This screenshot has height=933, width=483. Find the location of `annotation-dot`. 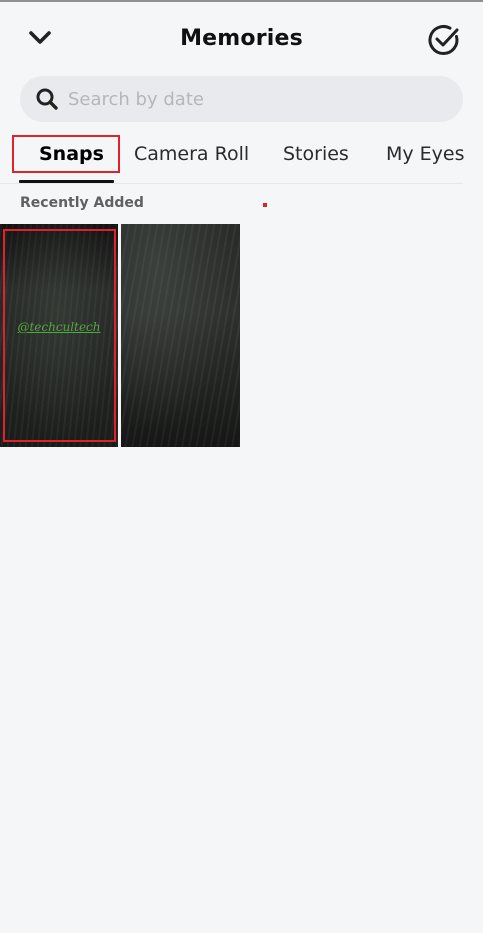

annotation-dot is located at coordinates (265, 205).